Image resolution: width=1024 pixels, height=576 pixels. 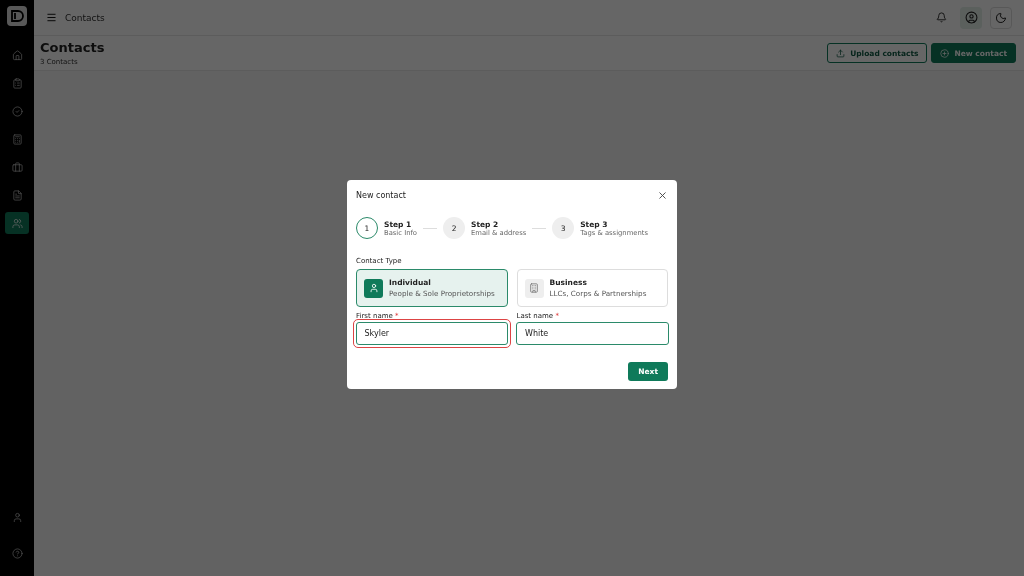 I want to click on help-icon, so click(x=17, y=553).